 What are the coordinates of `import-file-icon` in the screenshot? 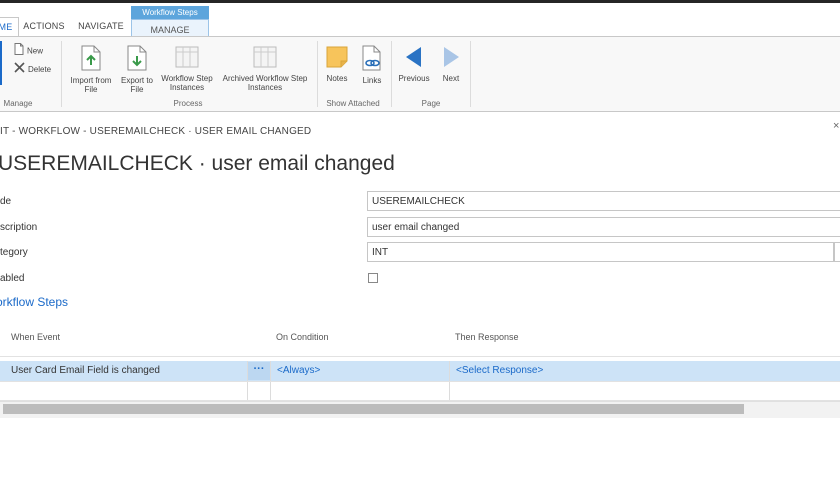 It's located at (91, 59).